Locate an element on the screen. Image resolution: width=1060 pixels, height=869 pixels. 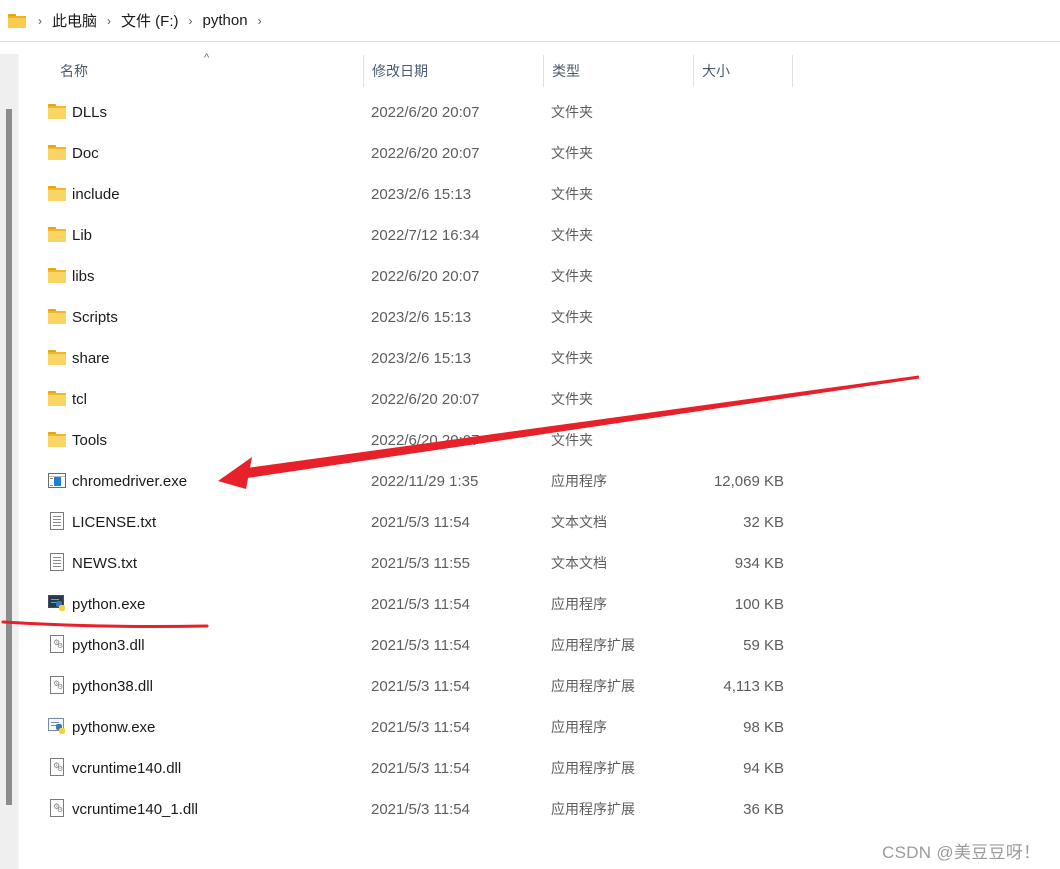
breadcrumb-drive-f: 文件 (F:) is located at coordinates (150, 20).